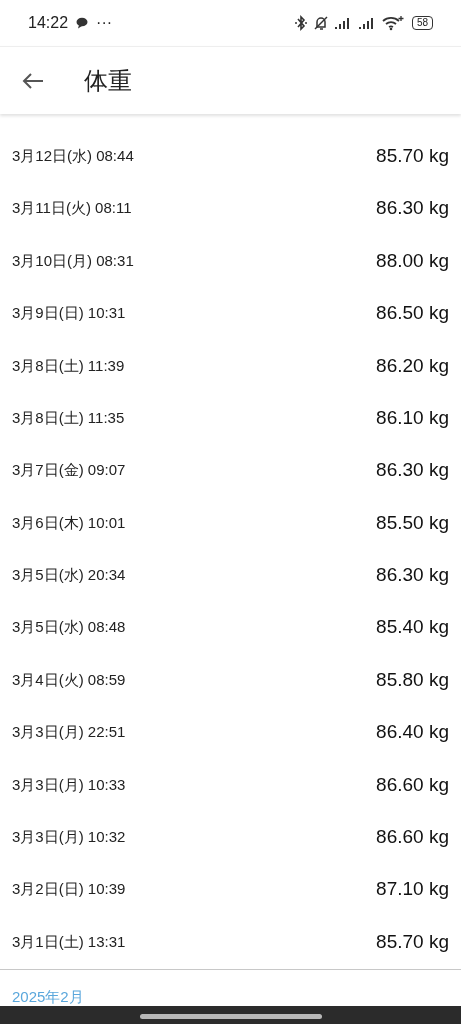 Image resolution: width=461 pixels, height=1024 pixels. Describe the element at coordinates (69, 837) in the screenshot. I see `entry-date: 3月3日(月) 10:32` at that location.